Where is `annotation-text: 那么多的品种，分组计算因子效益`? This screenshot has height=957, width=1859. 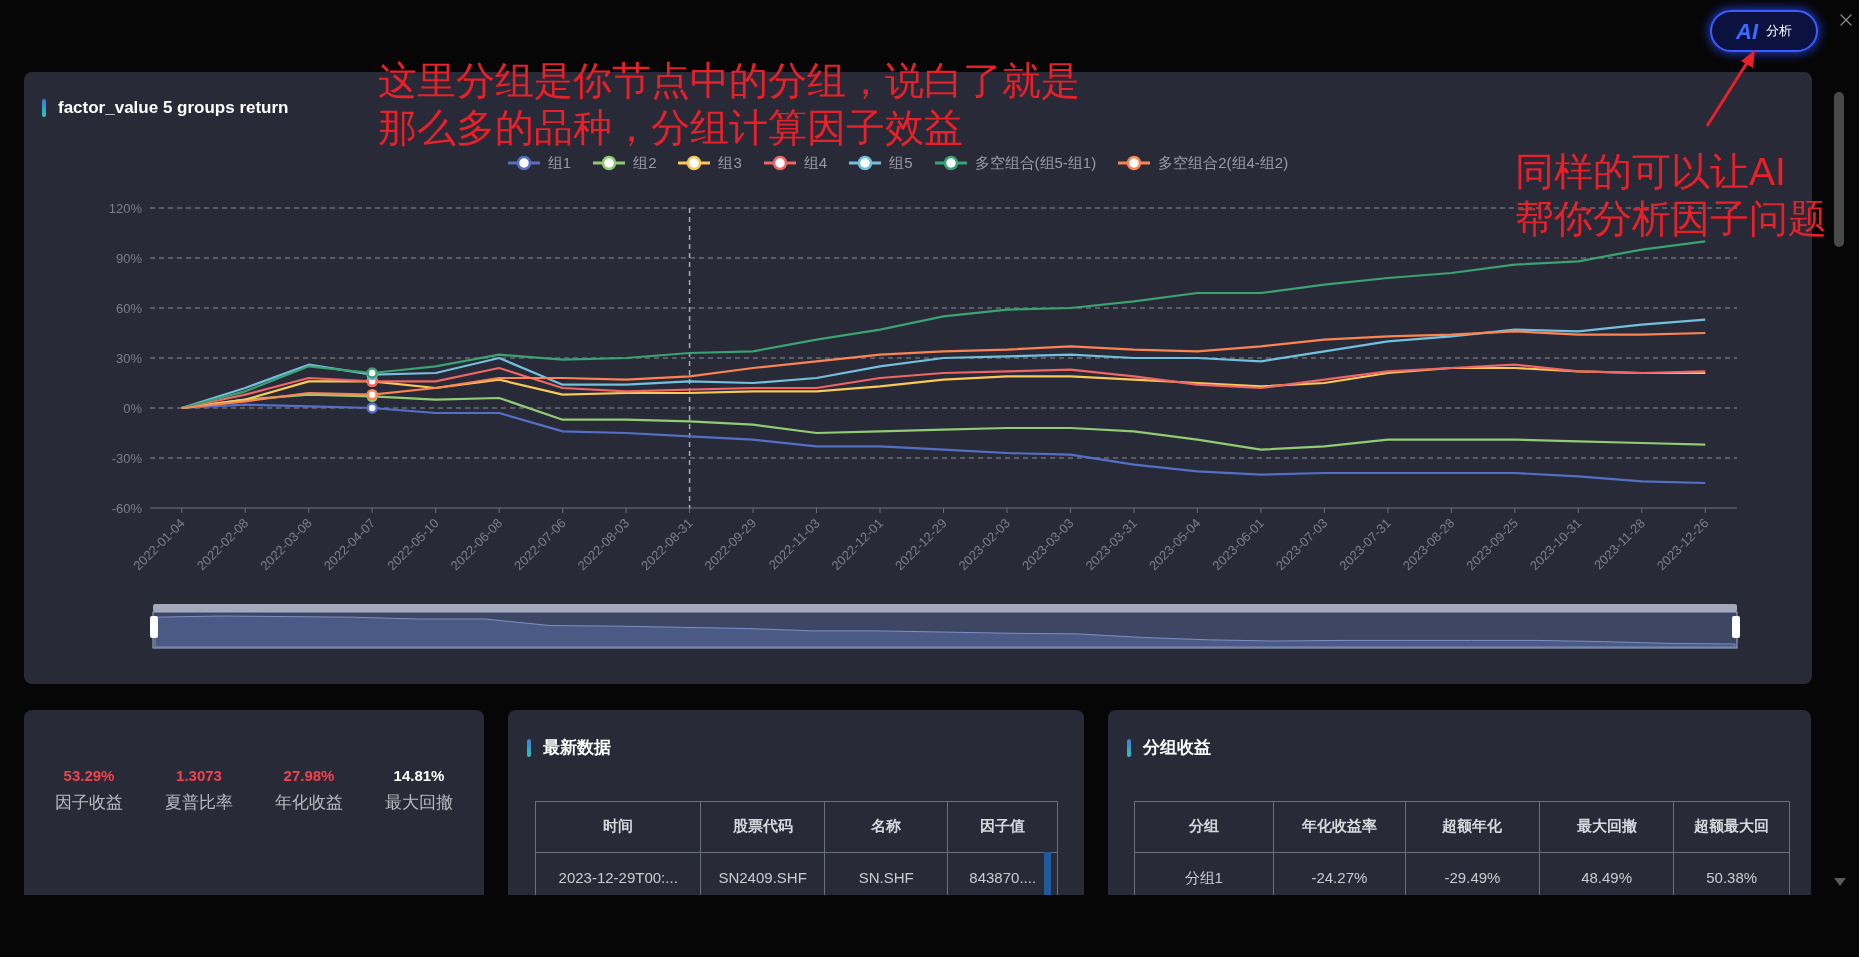
annotation-text: 那么多的品种，分组计算因子效益 is located at coordinates (671, 128).